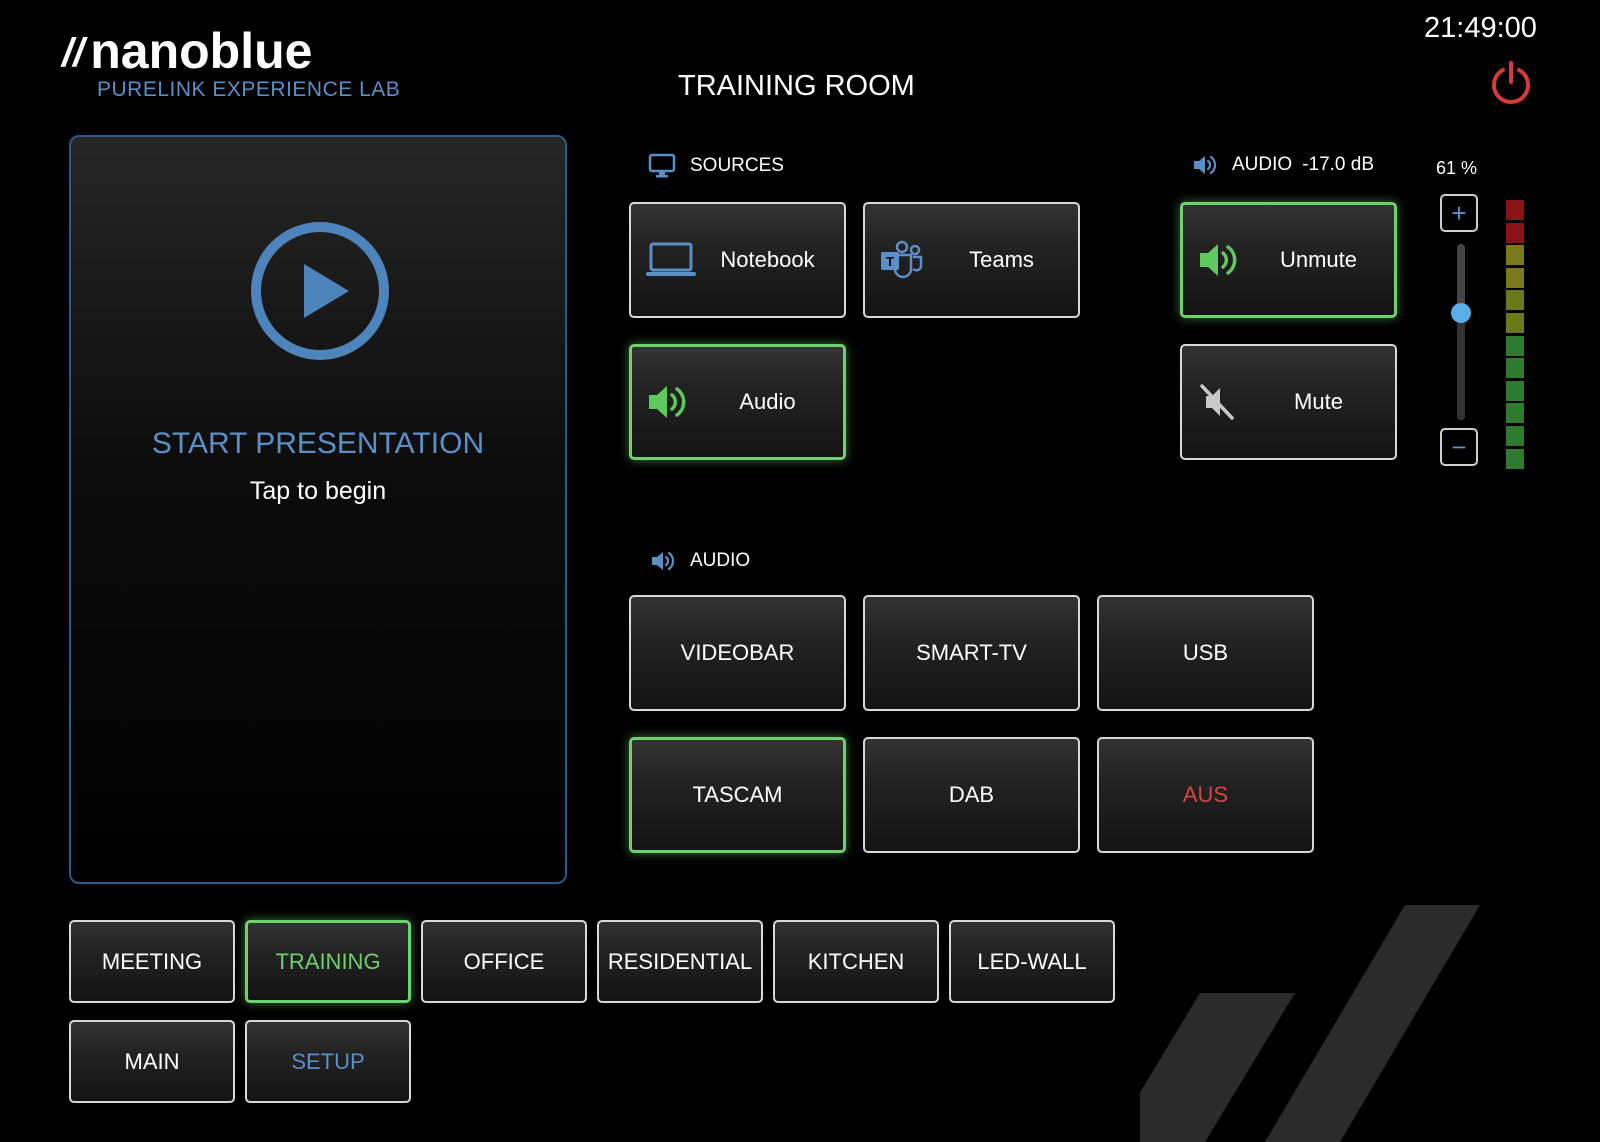  Describe the element at coordinates (1318, 401) in the screenshot. I see `mute-label: Mute` at that location.